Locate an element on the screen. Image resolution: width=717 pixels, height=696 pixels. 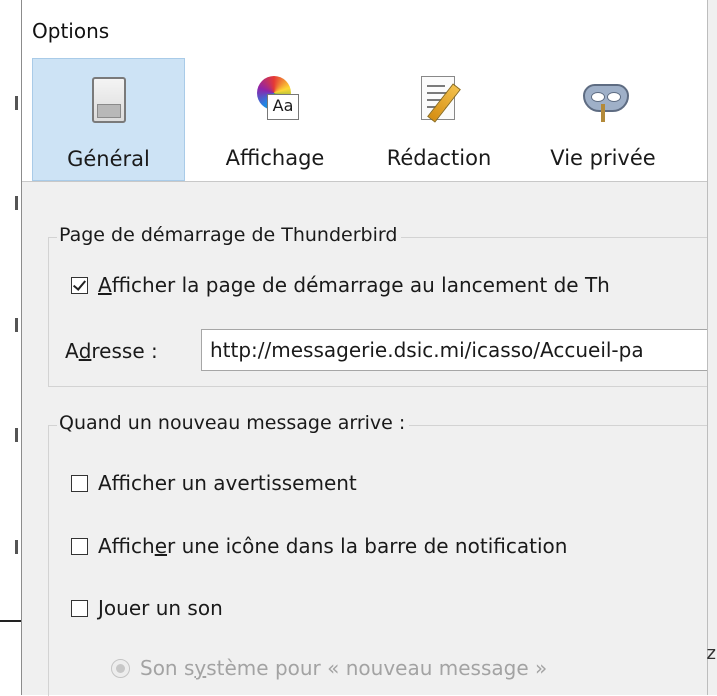
tab-display-label: Affichage is located at coordinates (275, 158).